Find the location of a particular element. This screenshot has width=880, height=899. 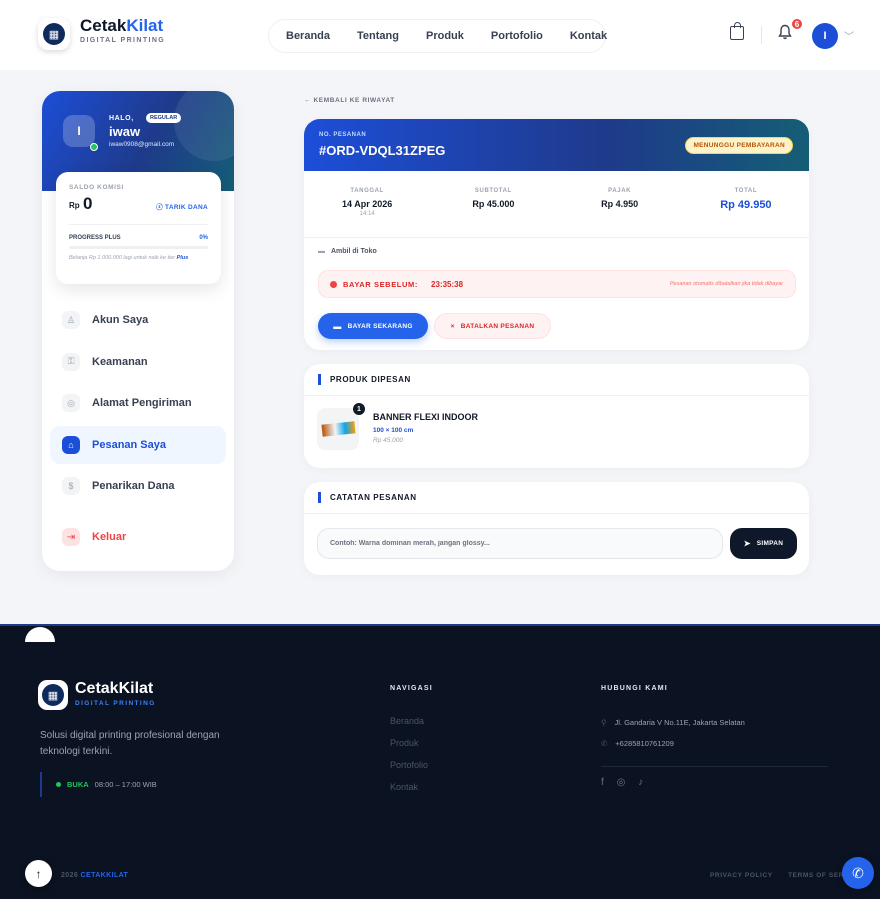

stat-time: 14:14 is located at coordinates (367, 214).